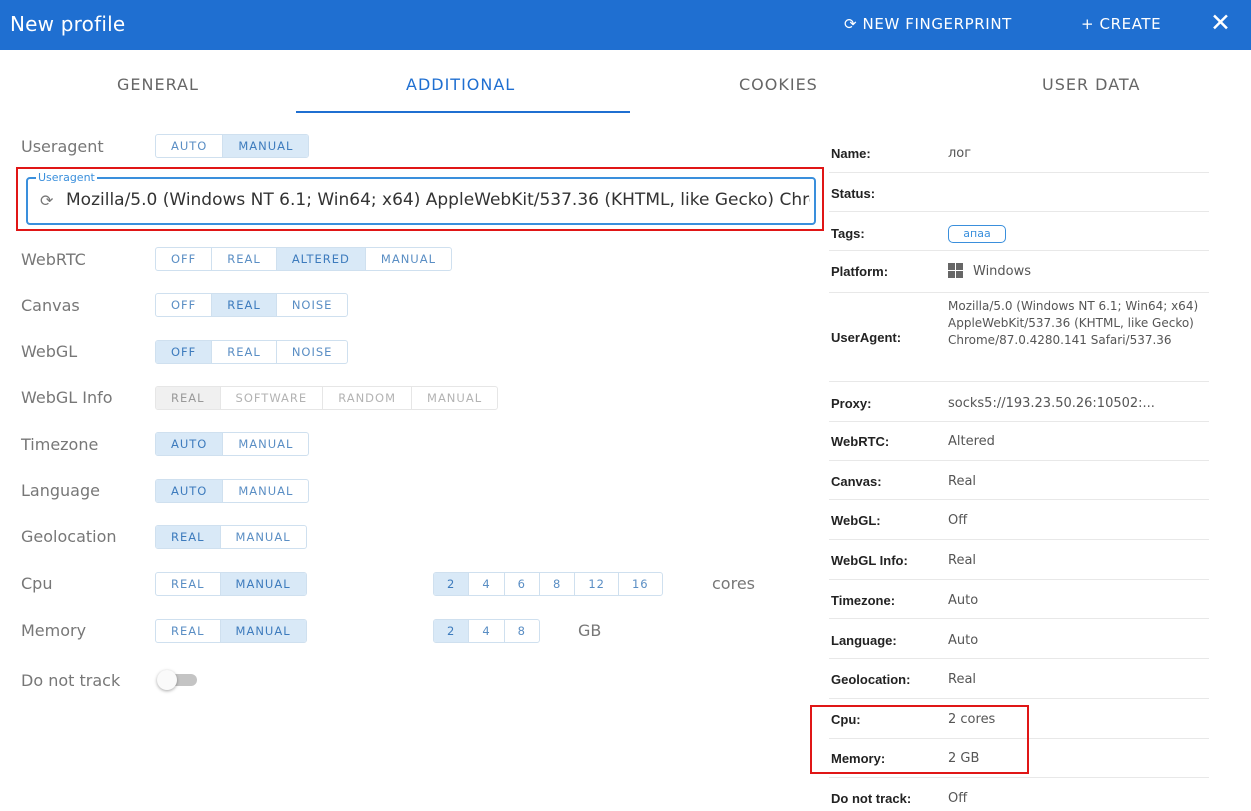  What do you see at coordinates (972, 719) in the screenshot?
I see `summary-value-cpu: 2 cores` at bounding box center [972, 719].